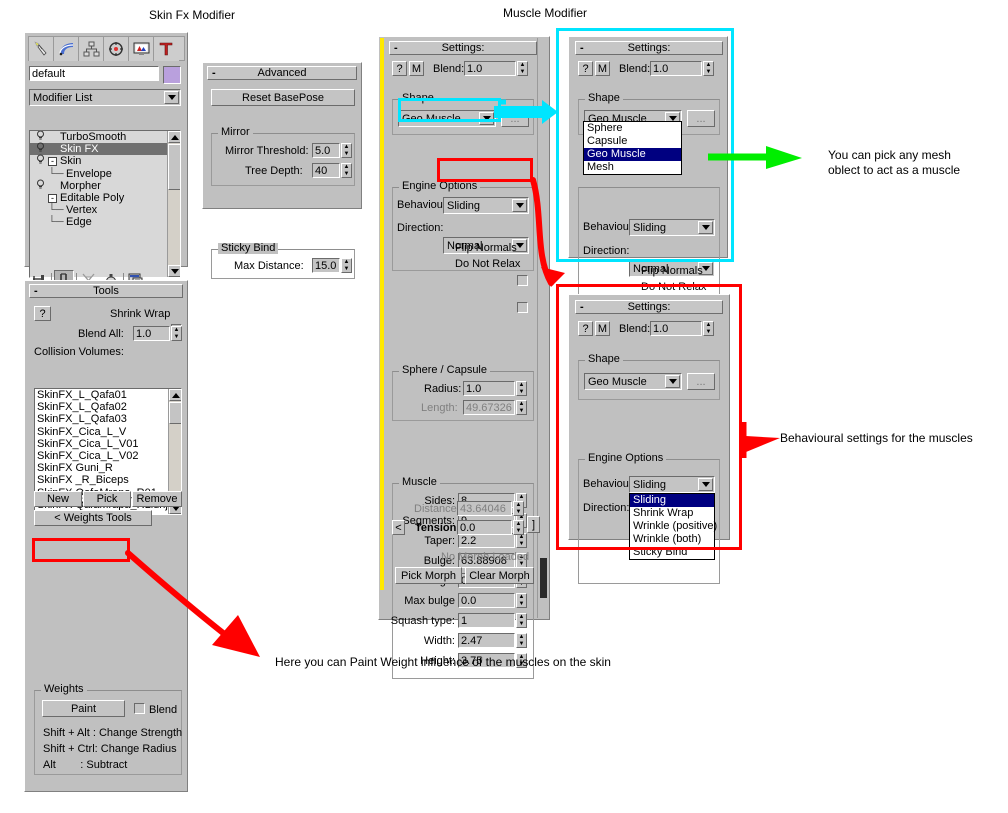 The width and height of the screenshot is (1008, 813). I want to click on collision-volume-item: SkinFX_Cica_L_V, so click(108, 432).